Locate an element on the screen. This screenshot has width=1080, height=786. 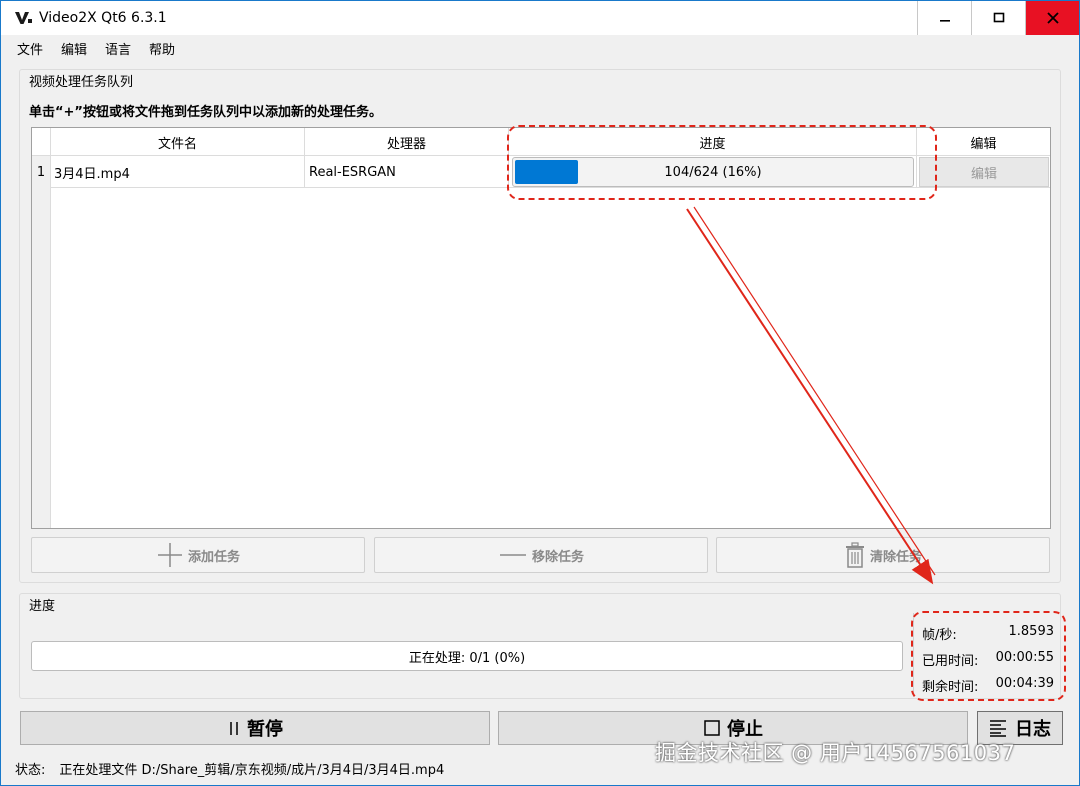
menu-bar: 文件 编辑 语言 帮助 is located at coordinates (540, 48).